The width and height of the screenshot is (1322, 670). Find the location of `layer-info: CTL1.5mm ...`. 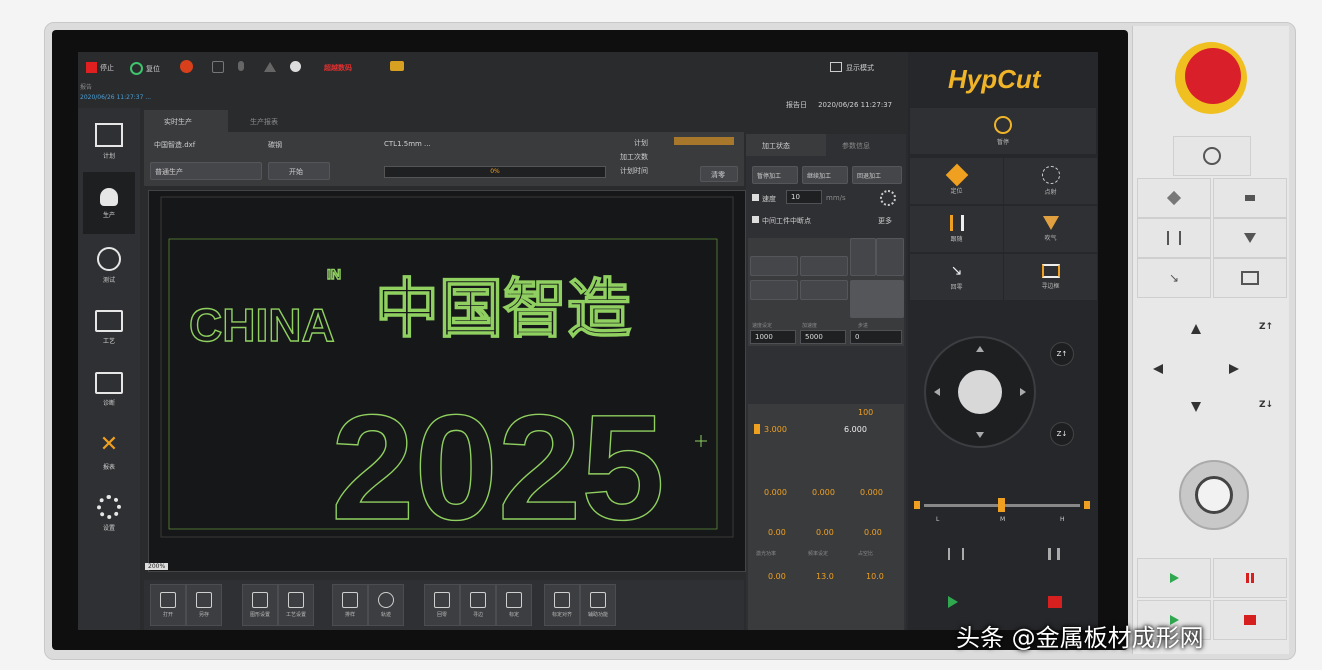

layer-info: CTL1.5mm ... is located at coordinates (407, 144).